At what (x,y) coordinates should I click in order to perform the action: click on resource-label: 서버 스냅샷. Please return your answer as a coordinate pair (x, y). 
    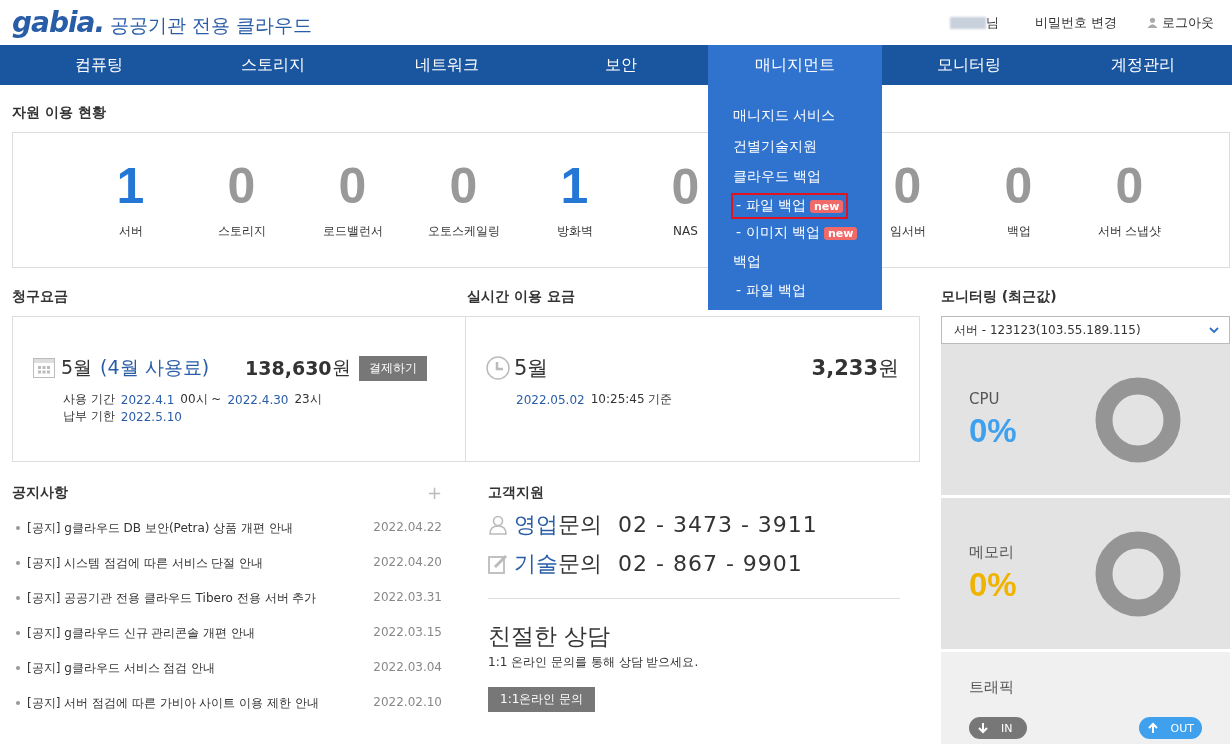
    Looking at the image, I should click on (1129, 231).